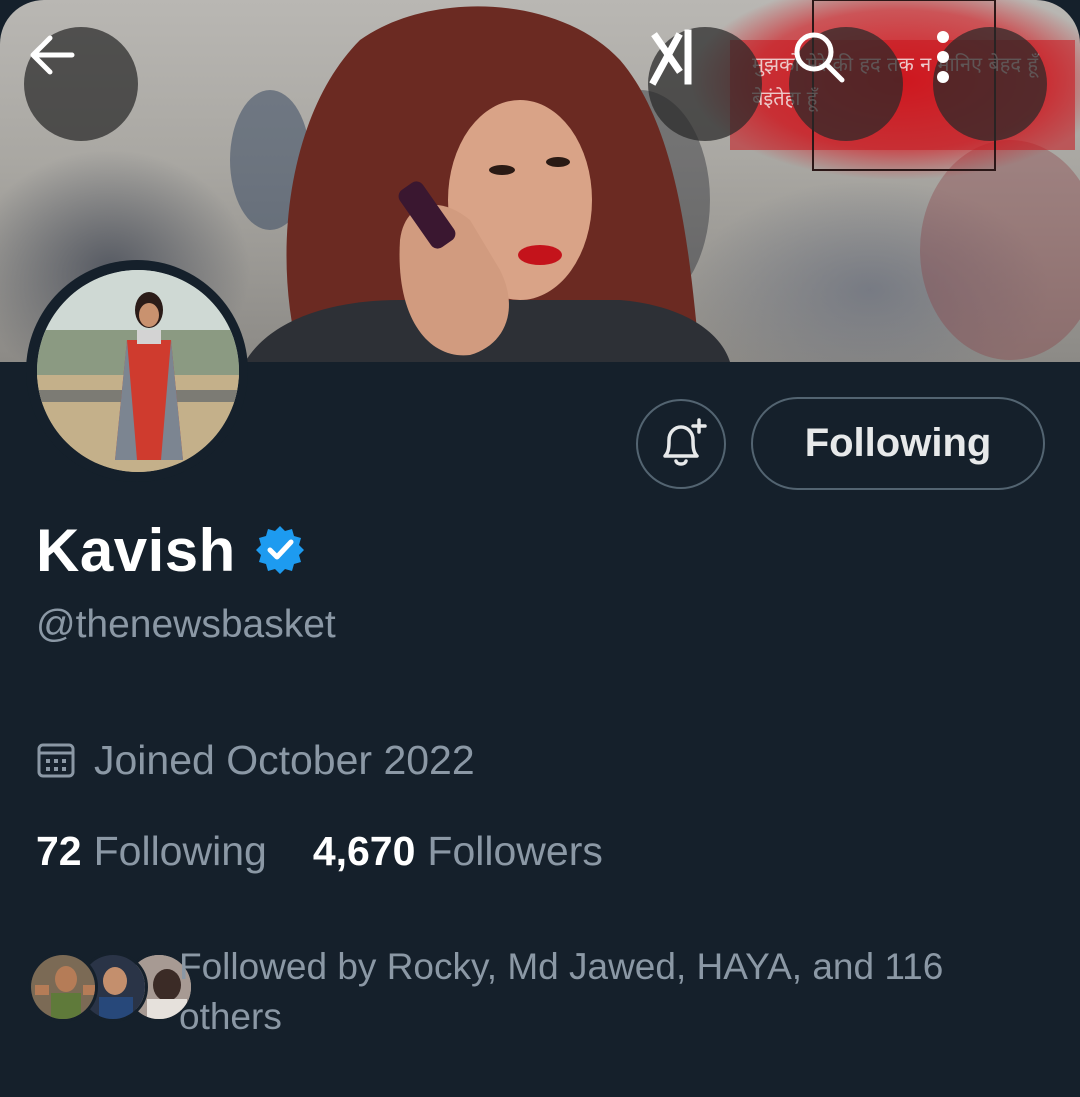 The width and height of the screenshot is (1080, 1097). Describe the element at coordinates (705, 84) in the screenshot. I see `grok-button` at that location.